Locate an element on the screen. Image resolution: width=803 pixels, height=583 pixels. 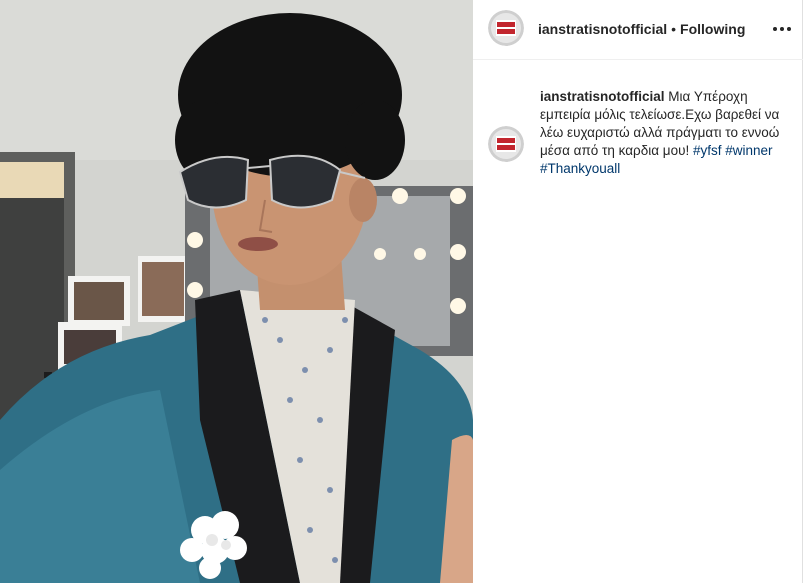
profile-avatar is located at coordinates (506, 28).